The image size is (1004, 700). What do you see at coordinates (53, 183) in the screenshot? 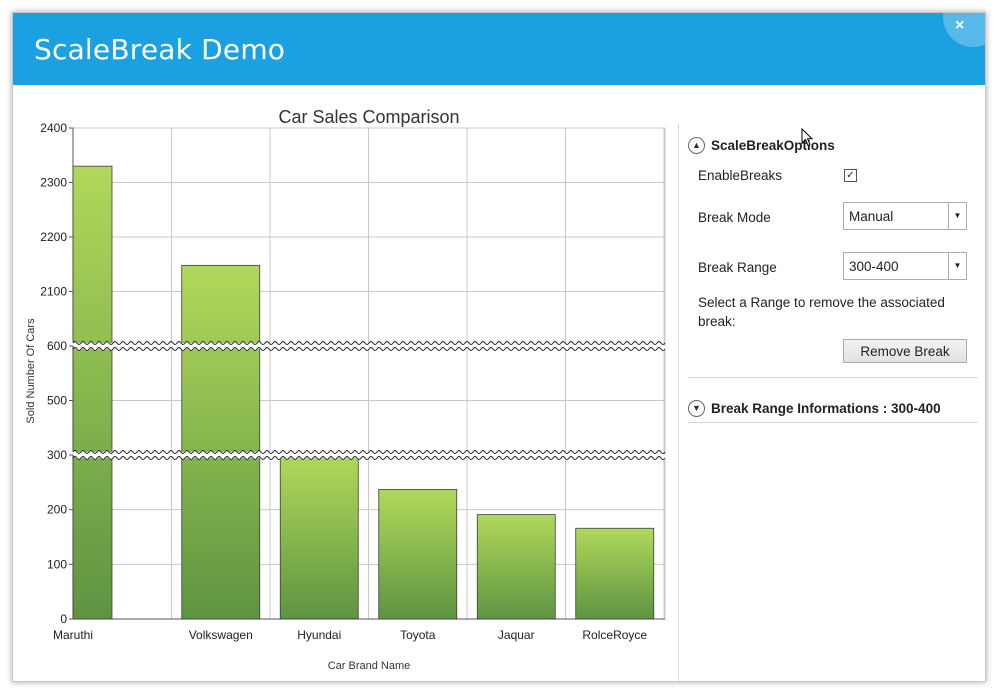
I see `y-tick-label: 2300` at bounding box center [53, 183].